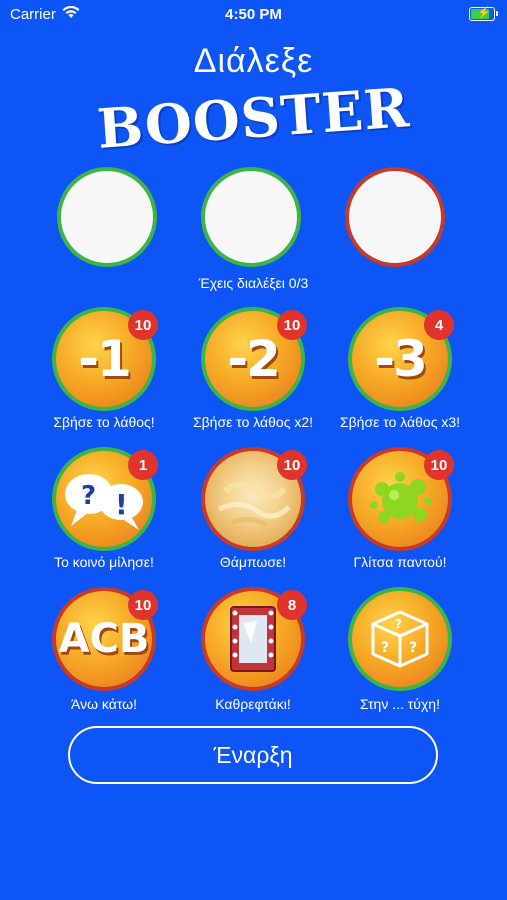 The width and height of the screenshot is (507, 900). Describe the element at coordinates (253, 704) in the screenshot. I see `booster-label: Καθρεφτάκι!` at that location.